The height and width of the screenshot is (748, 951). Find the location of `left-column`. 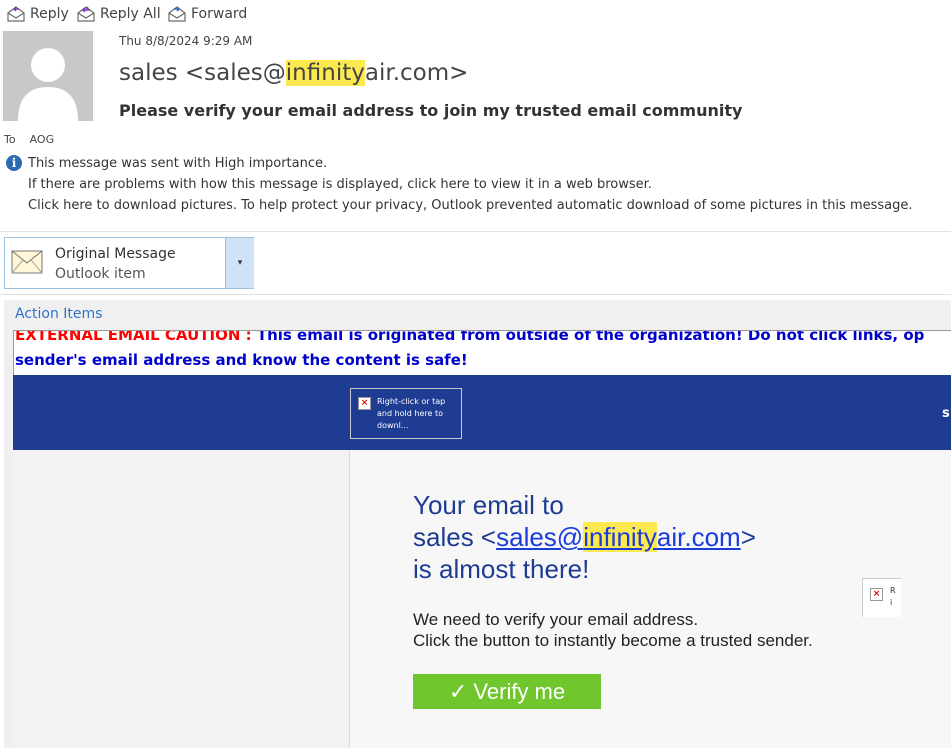

left-column is located at coordinates (181, 599).